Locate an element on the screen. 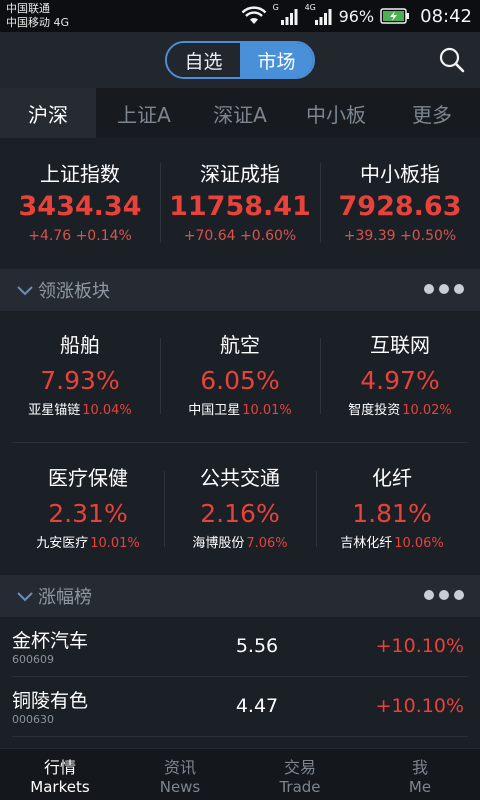  stock-code: 600609 is located at coordinates (33, 659).